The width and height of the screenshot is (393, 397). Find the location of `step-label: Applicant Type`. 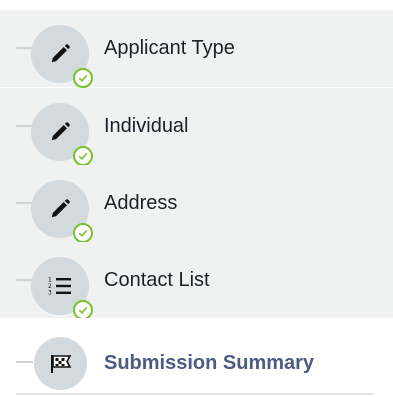

step-label: Applicant Type is located at coordinates (169, 48).